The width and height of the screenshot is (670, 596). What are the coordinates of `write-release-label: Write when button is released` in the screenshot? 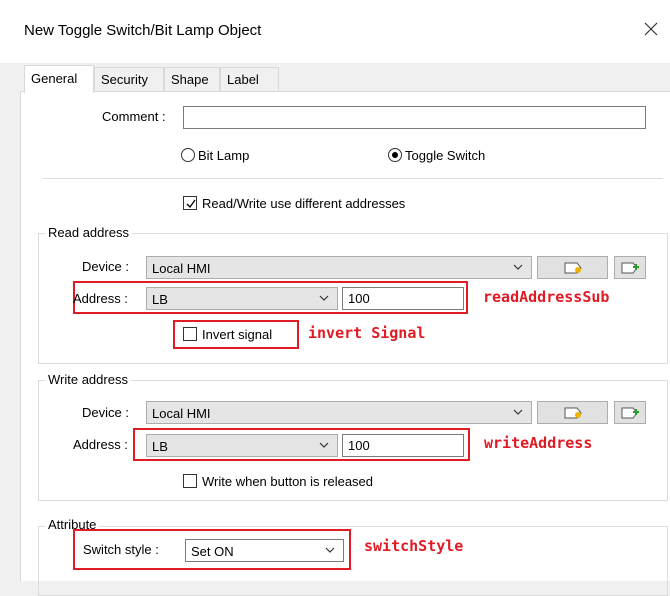 It's located at (288, 481).